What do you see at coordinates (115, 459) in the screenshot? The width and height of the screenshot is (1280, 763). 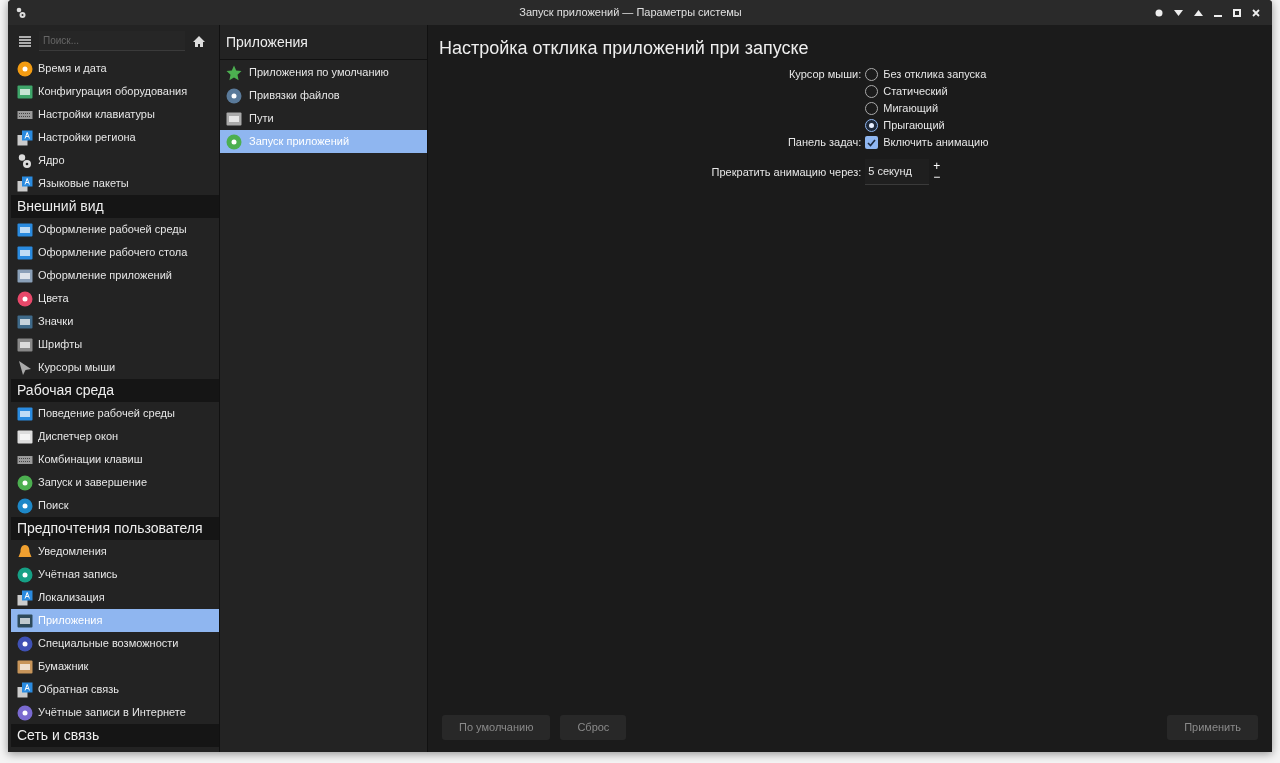 I see `sidebar-item: Комбинации клавиш` at bounding box center [115, 459].